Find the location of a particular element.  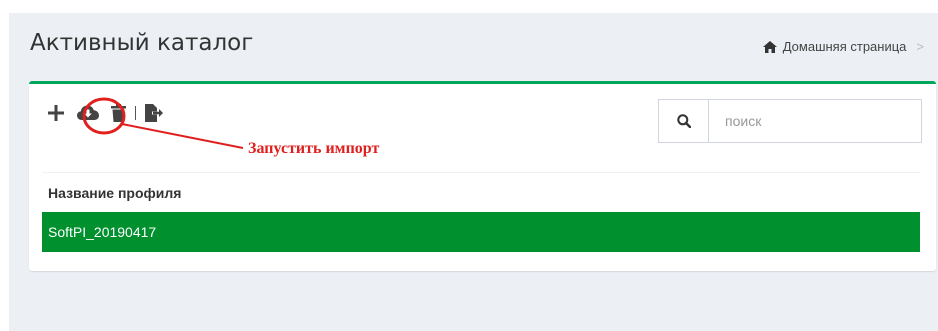

trash-icon is located at coordinates (118, 113).